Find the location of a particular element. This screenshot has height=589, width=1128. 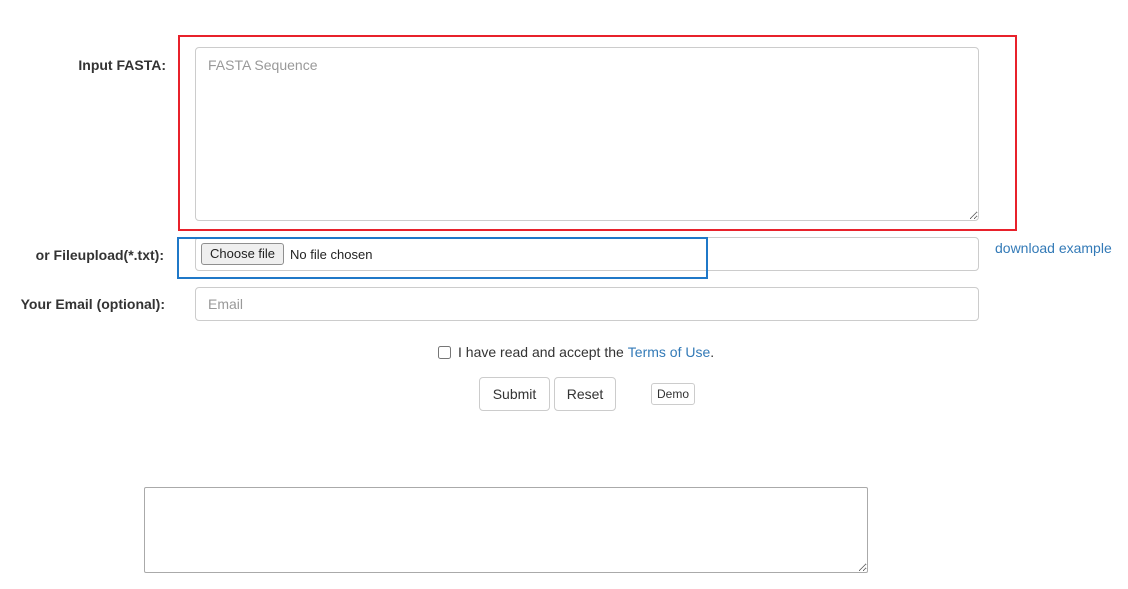

terms-checkbox is located at coordinates (444, 352).